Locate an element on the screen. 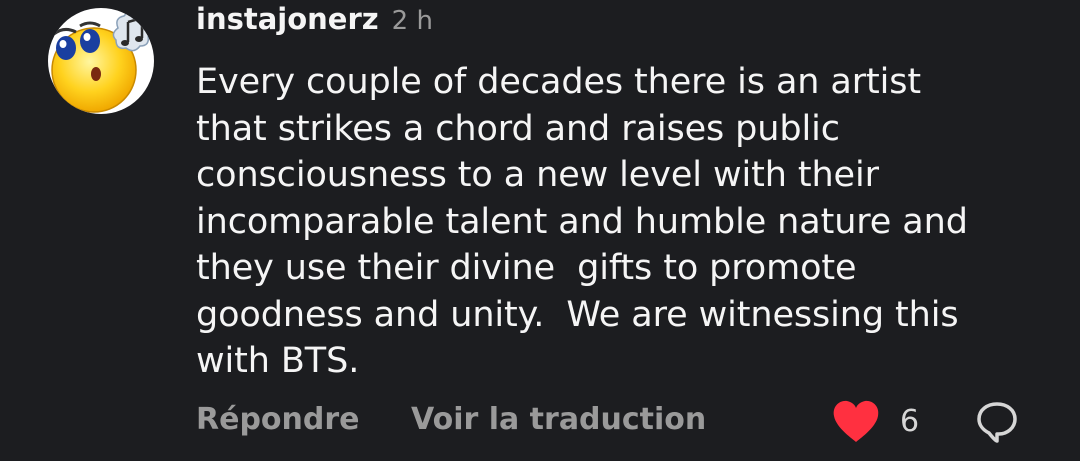 This screenshot has height=461, width=1080. emoji-music-face-icon is located at coordinates (101, 61).